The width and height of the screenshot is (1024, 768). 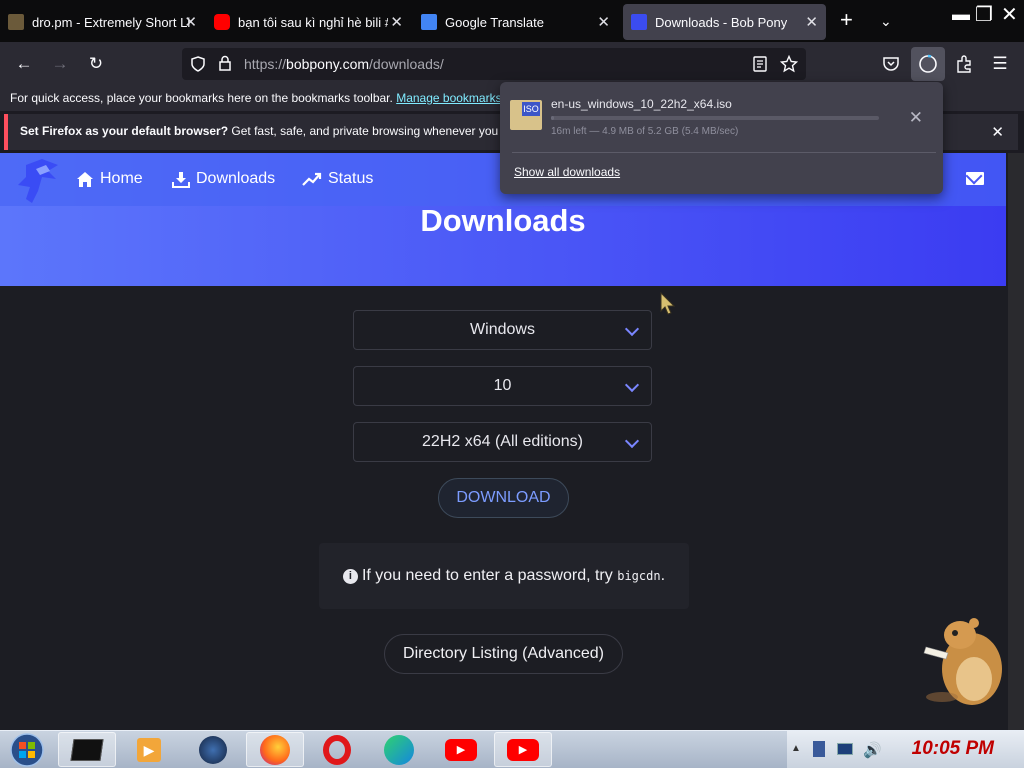 I want to click on site-nav-downloads: Downloads, so click(x=223, y=179).